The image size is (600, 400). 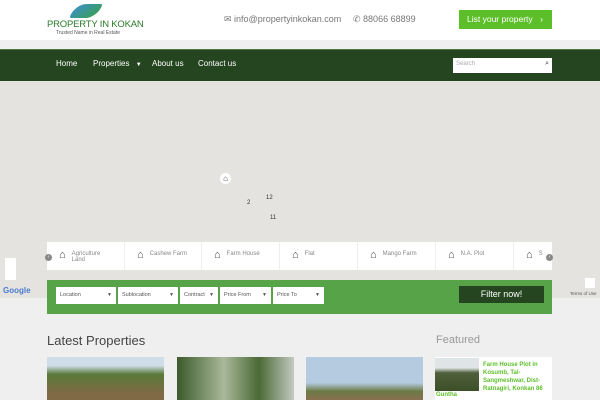 What do you see at coordinates (472, 254) in the screenshot?
I see `category-label: N.A. Plot` at bounding box center [472, 254].